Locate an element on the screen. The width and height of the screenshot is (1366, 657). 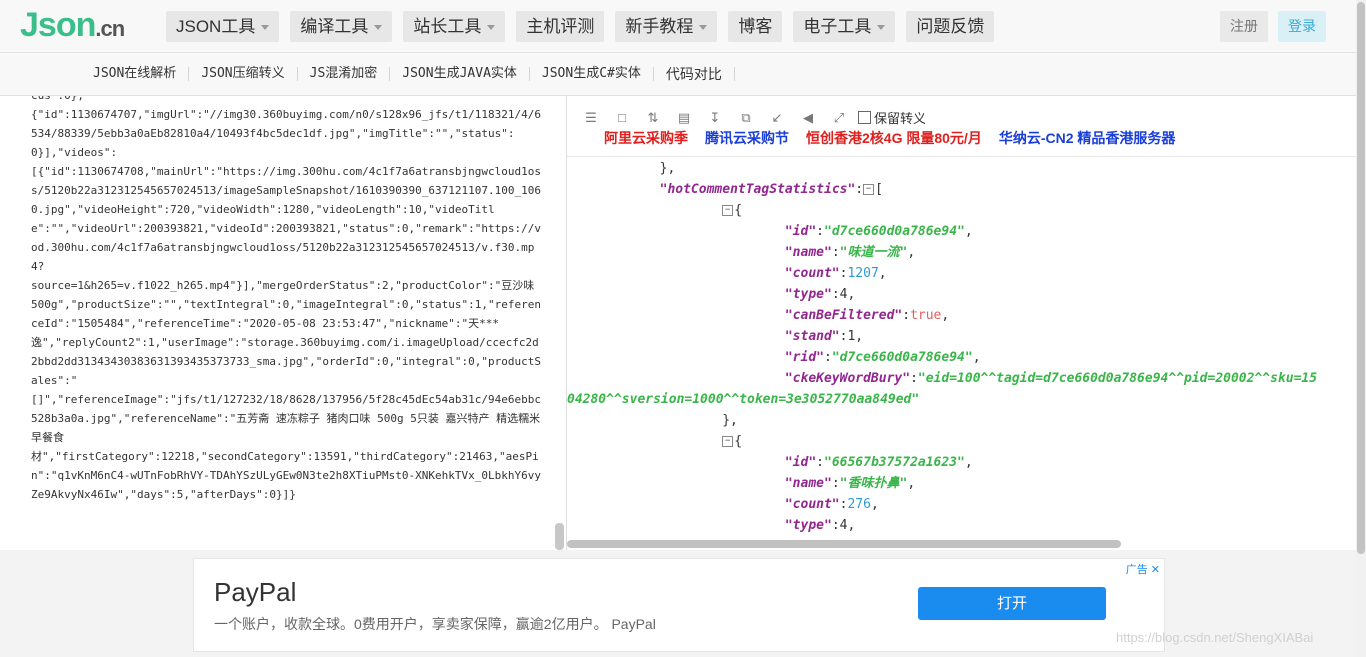
json-toolbar: ☰ □ ⇅ ▤ ↧ ⧉ ↙ ◀ ⤢ 保留转义 is located at coordinates (754, 117).